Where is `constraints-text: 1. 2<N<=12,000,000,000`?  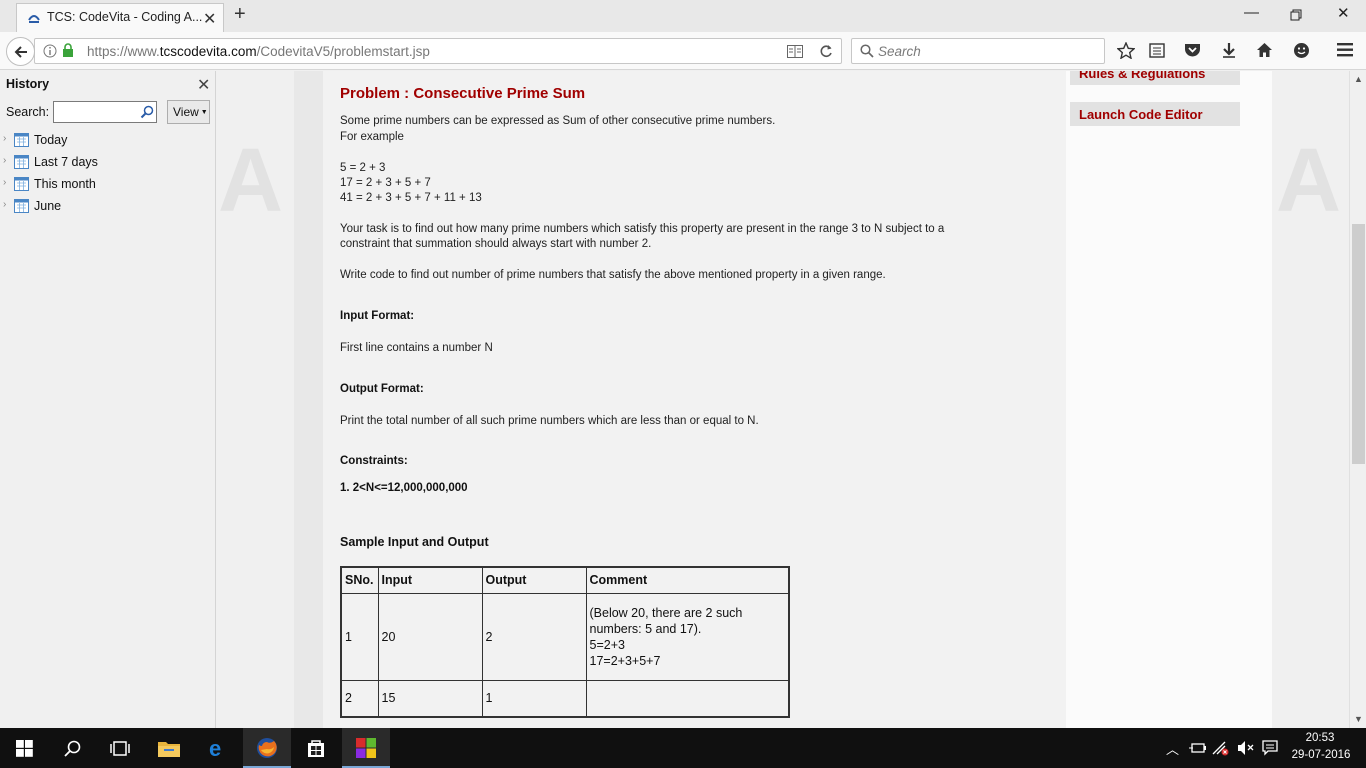
constraints-text: 1. 2<N<=12,000,000,000 is located at coordinates (404, 488).